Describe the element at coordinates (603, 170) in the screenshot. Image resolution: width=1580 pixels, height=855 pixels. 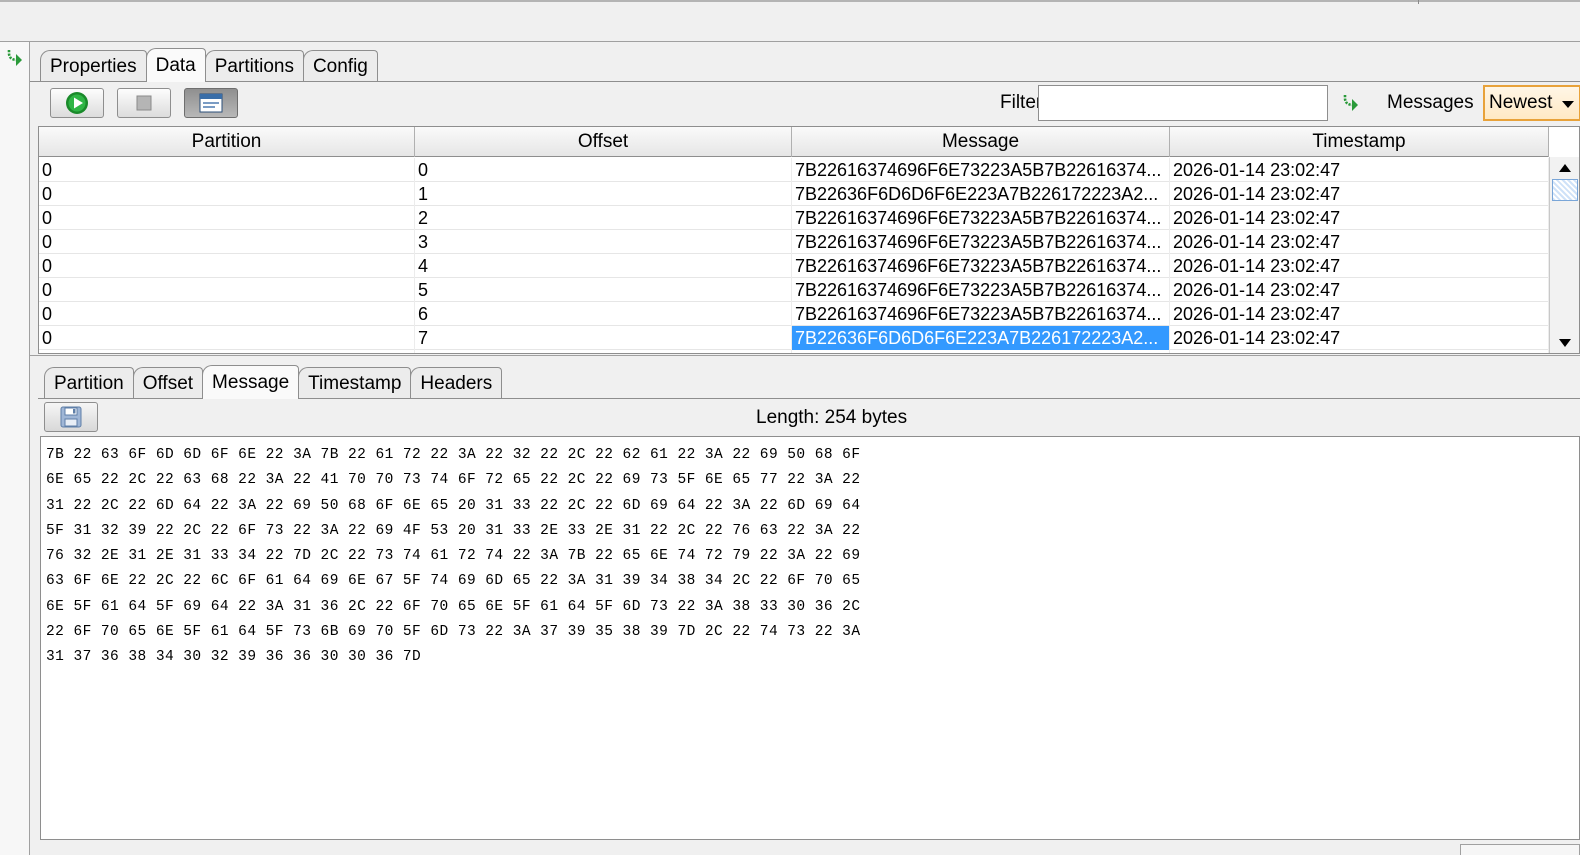
I see `cell-offset: 0` at that location.